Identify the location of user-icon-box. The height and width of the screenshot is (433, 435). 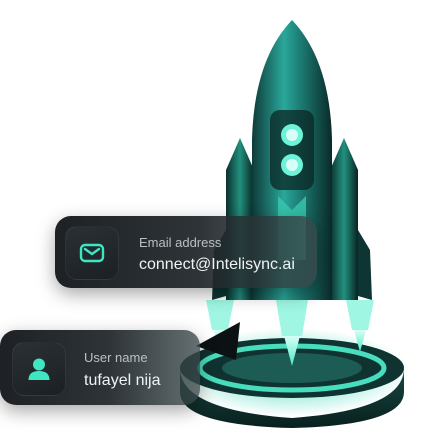
(39, 369).